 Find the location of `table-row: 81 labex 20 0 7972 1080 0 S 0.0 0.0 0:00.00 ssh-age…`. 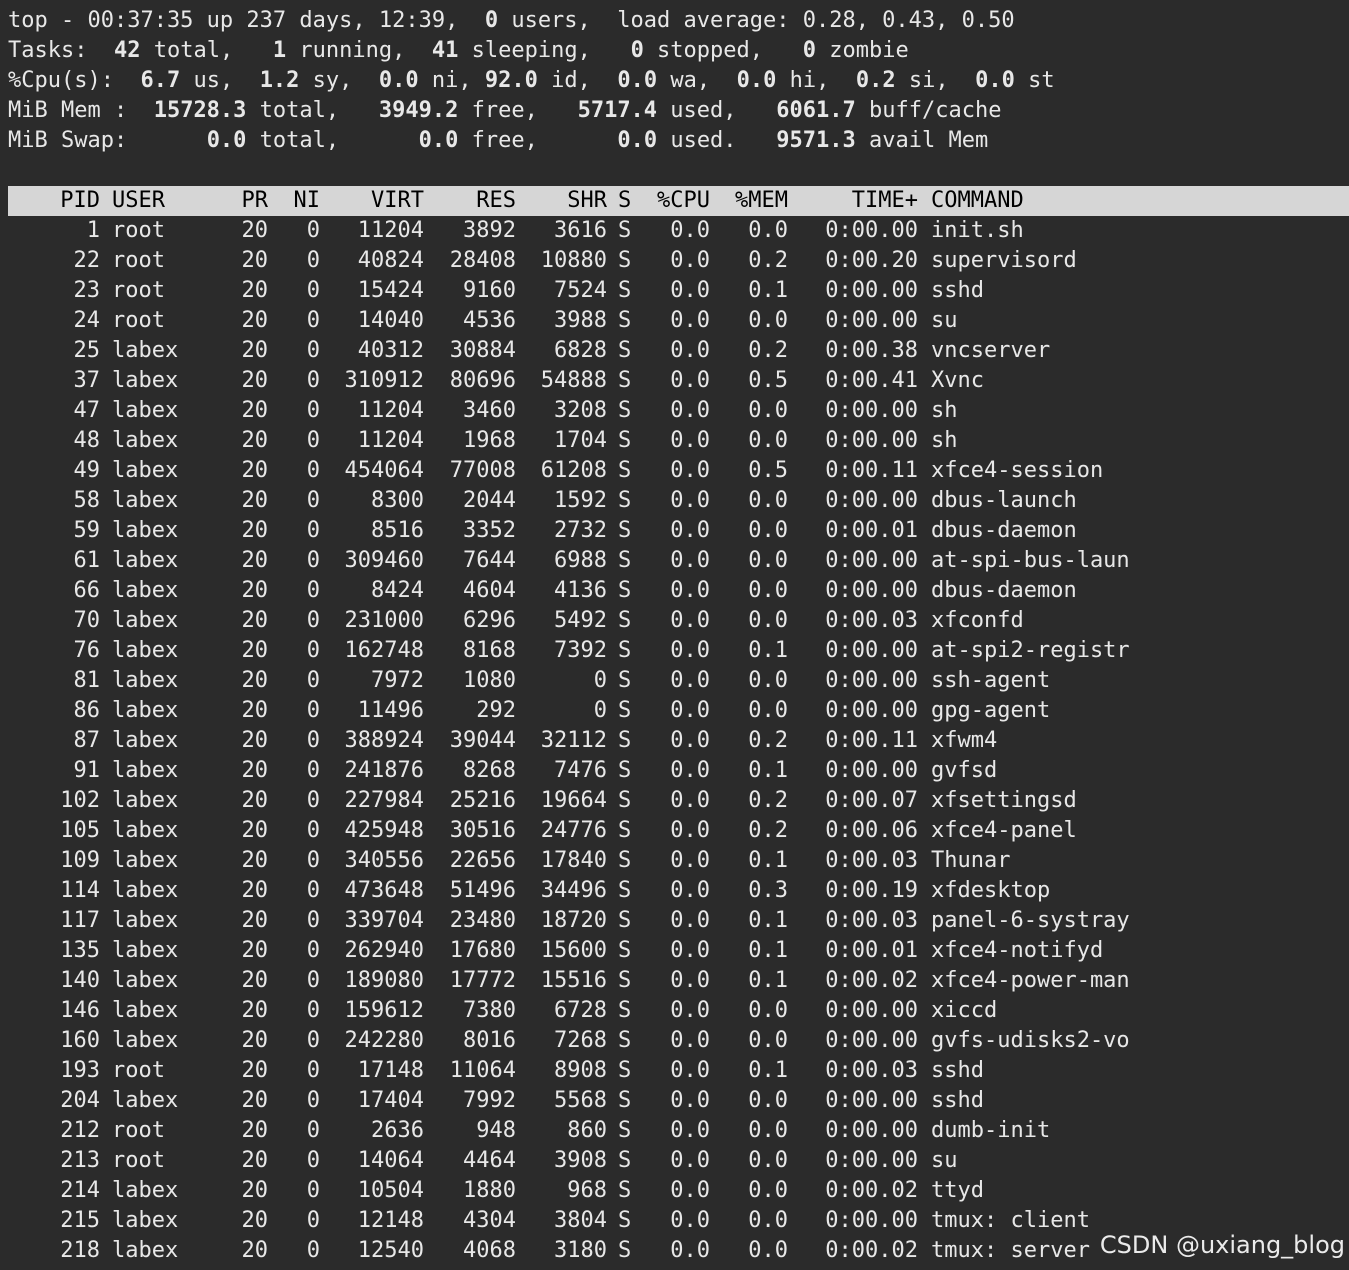

table-row: 81 labex 20 0 7972 1080 0 S 0.0 0.0 0:00.00 ssh-age… is located at coordinates (608, 681).